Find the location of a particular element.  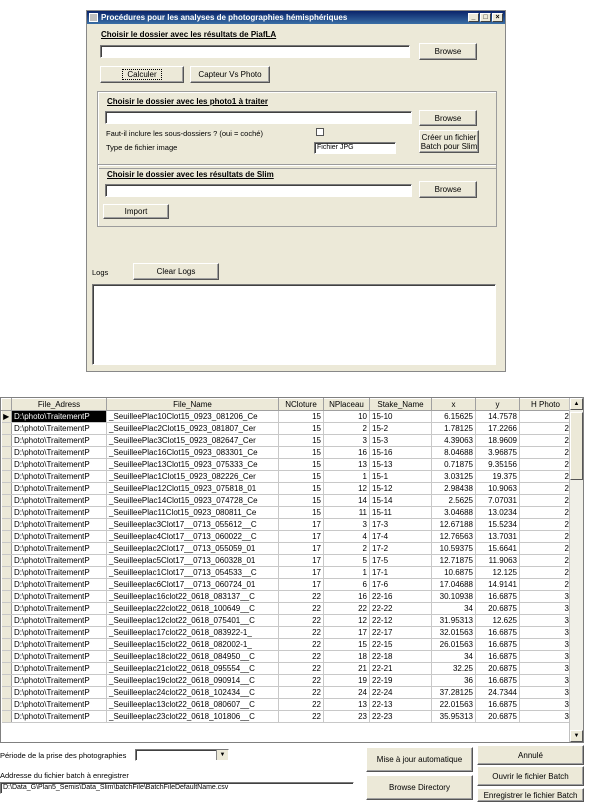

table-cell: _SeuilleePlac16Clot15_0923_083301_Ce is located at coordinates (192, 452).